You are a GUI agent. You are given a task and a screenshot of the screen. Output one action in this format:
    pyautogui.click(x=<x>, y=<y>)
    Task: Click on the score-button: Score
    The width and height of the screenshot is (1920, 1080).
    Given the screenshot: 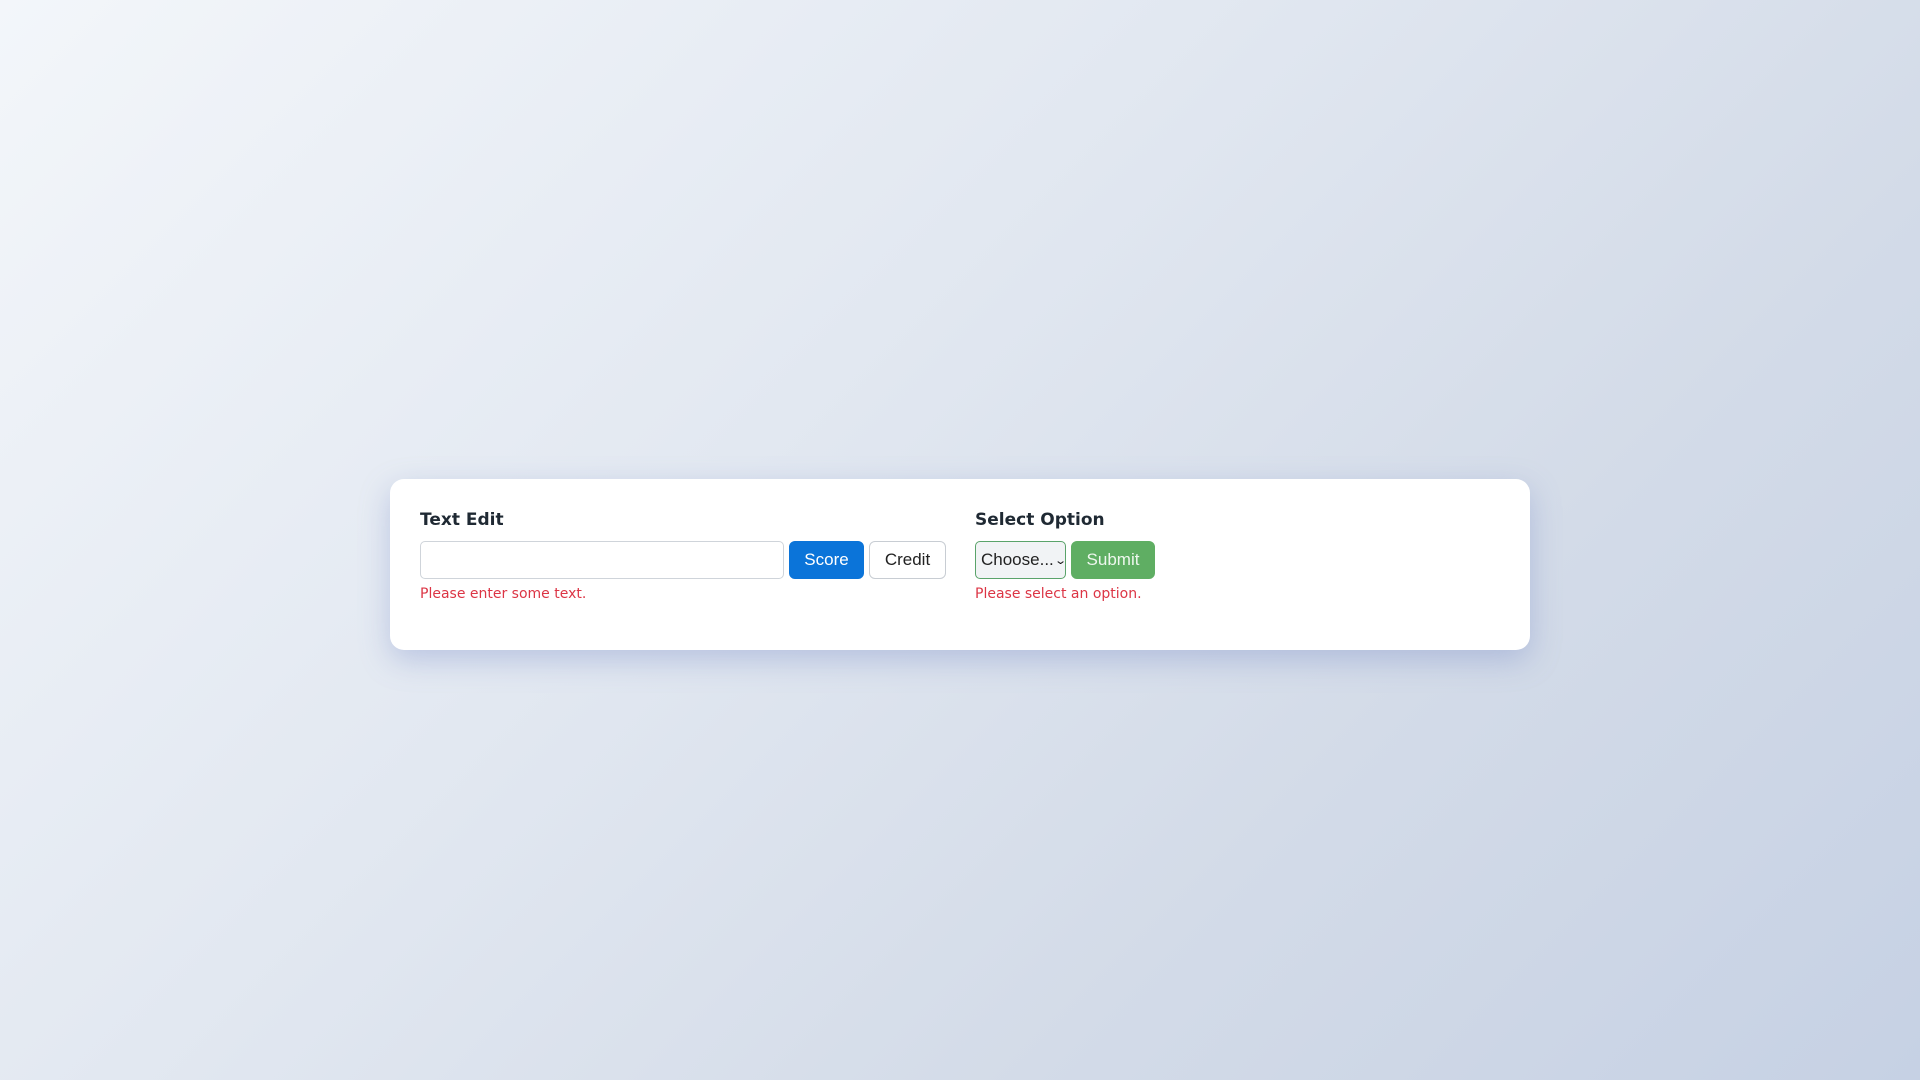 What is the action you would take?
    pyautogui.click(x=826, y=560)
    